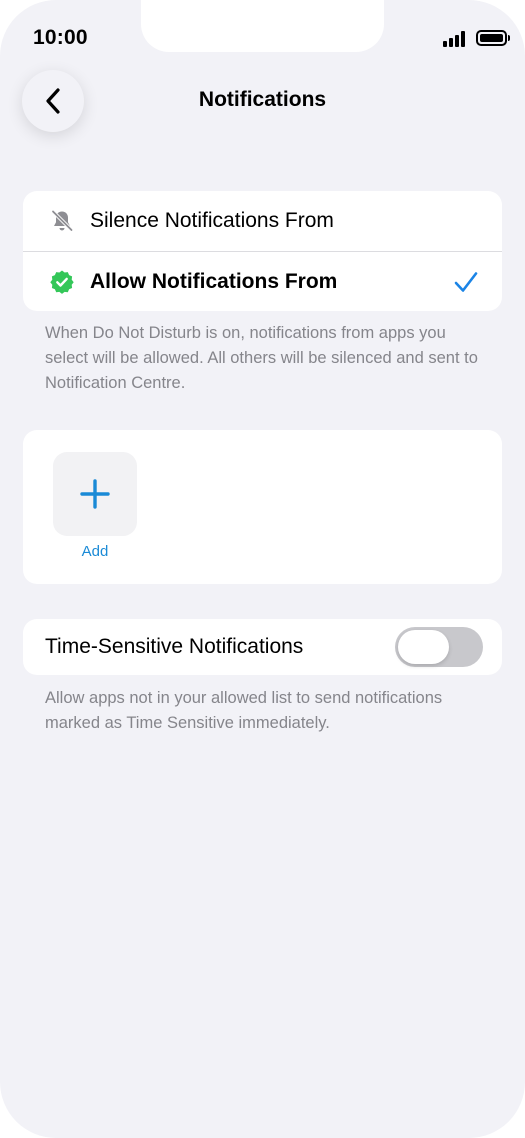  Describe the element at coordinates (60, 37) in the screenshot. I see `status-time: 10:00` at that location.